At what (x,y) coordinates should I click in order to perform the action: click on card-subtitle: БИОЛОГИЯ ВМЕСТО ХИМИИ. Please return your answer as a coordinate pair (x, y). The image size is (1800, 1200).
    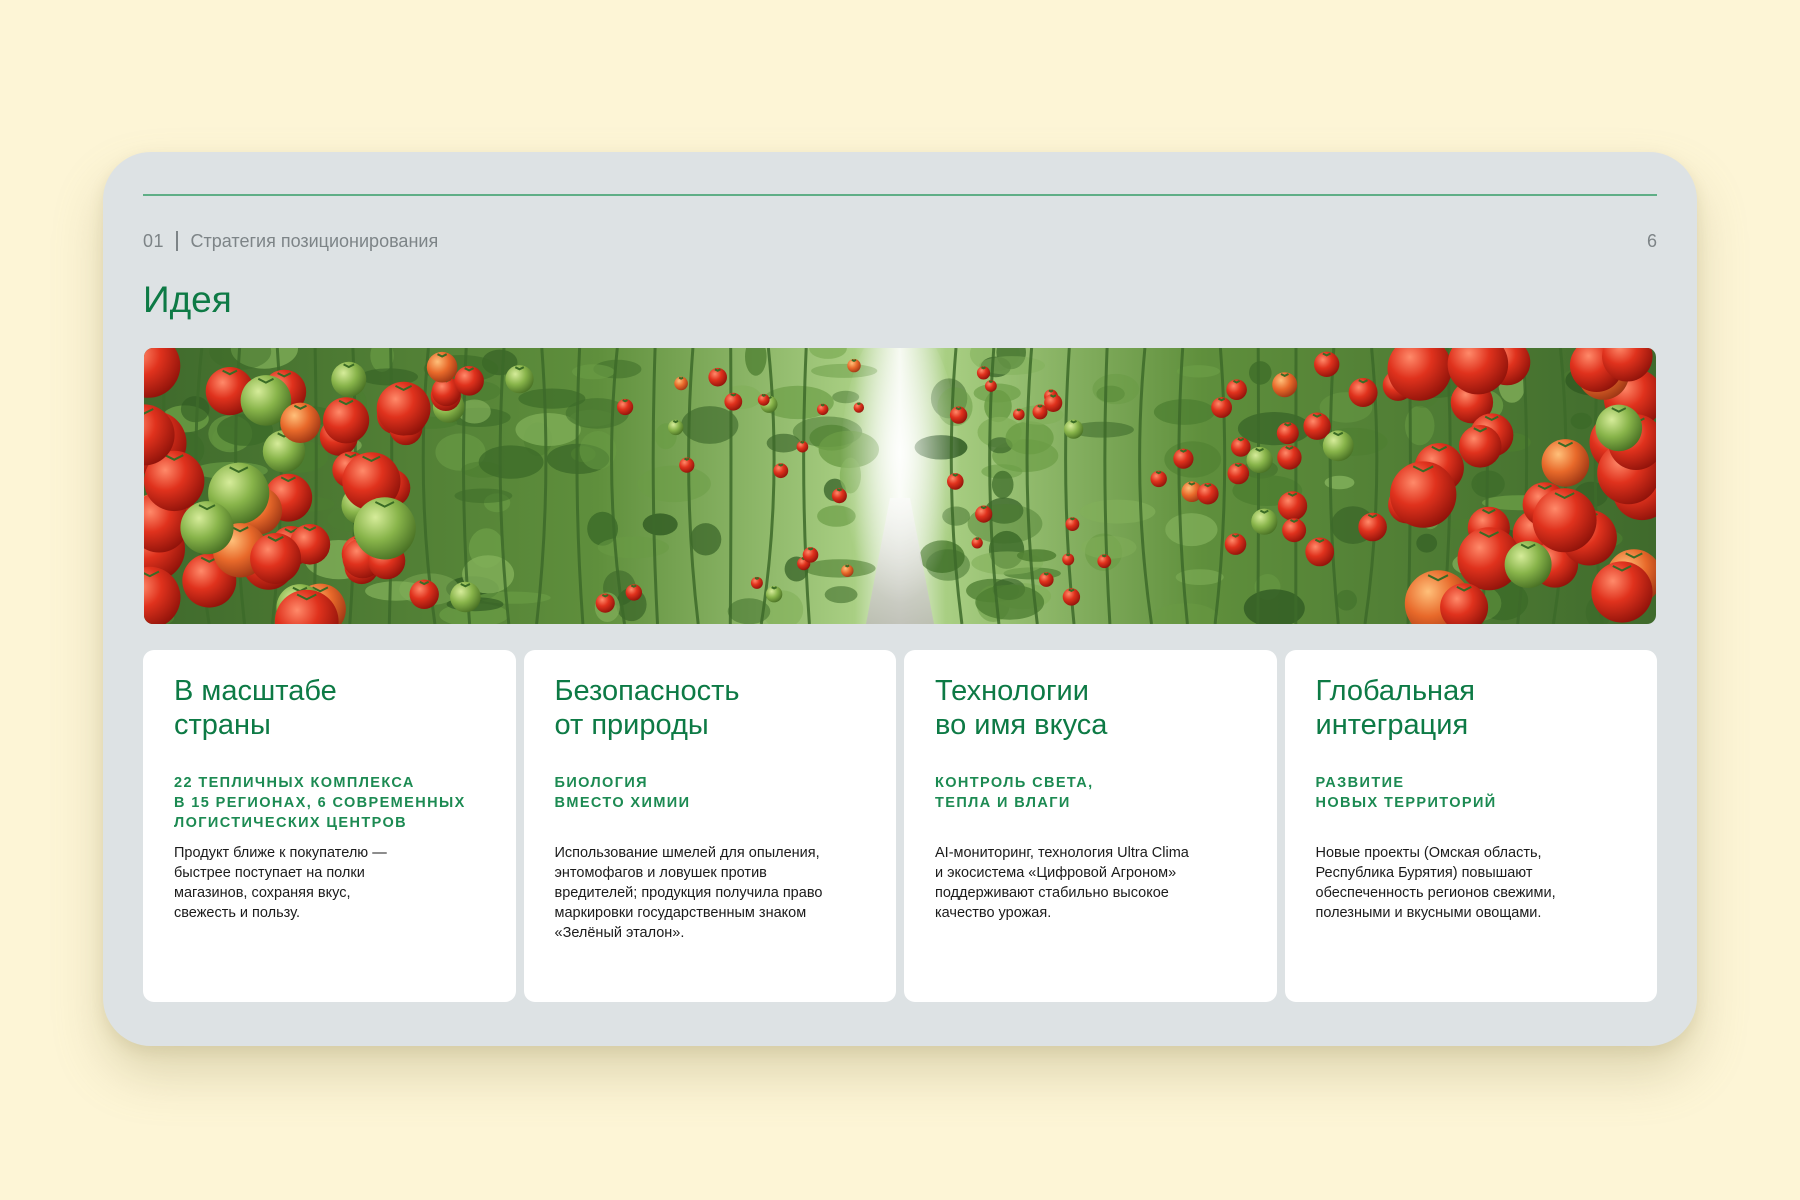
    Looking at the image, I should click on (622, 793).